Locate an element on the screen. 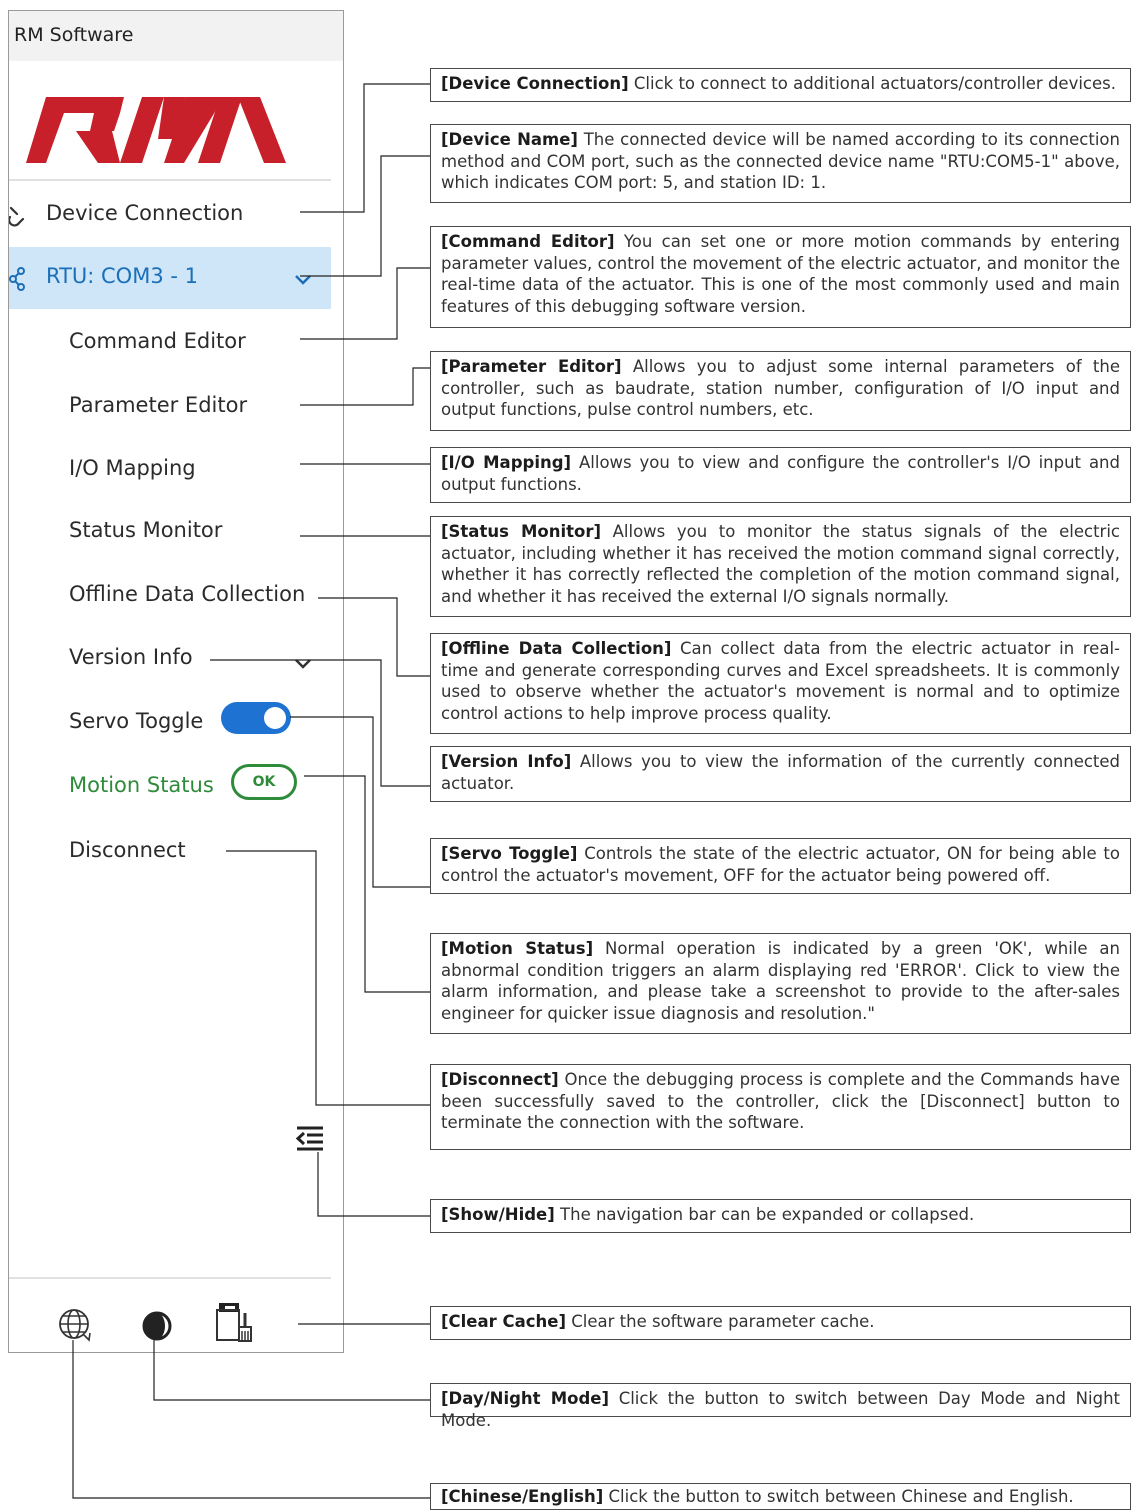 Image resolution: width=1137 pixels, height=1510 pixels. callout-tag: [Motion Status] is located at coordinates (517, 948).